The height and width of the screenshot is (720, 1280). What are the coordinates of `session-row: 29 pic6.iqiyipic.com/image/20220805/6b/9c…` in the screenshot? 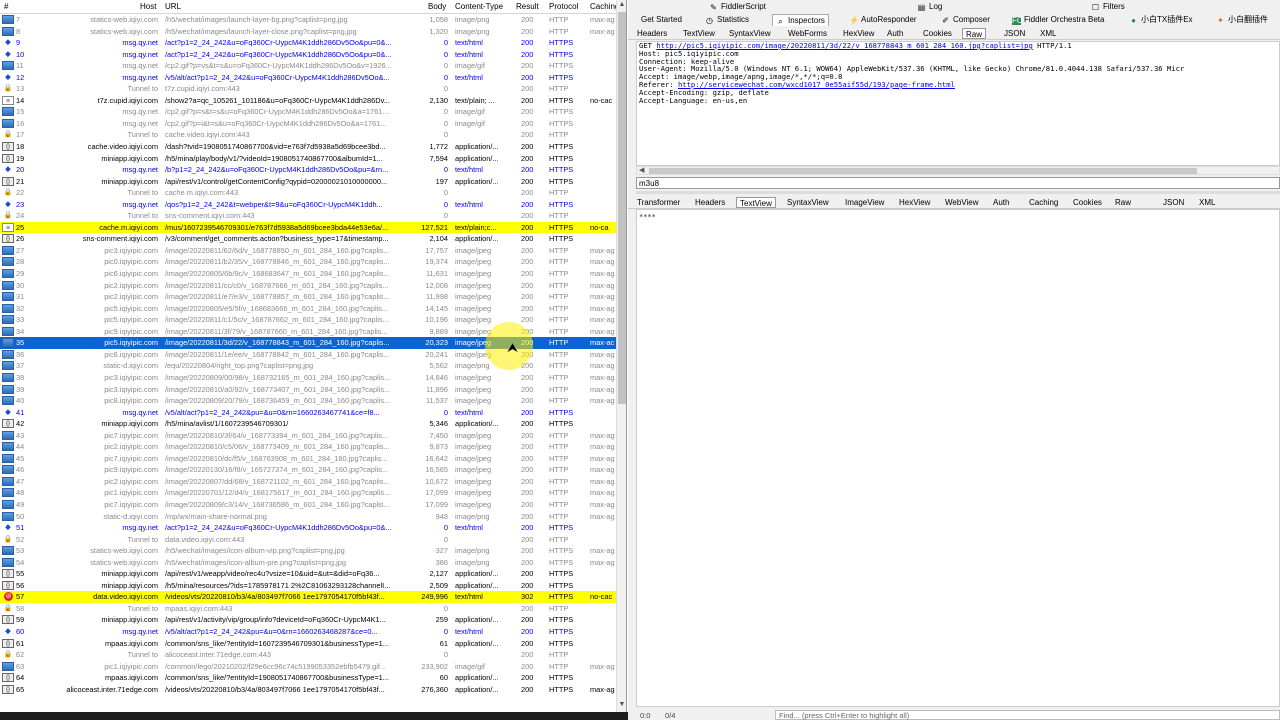 It's located at (308, 274).